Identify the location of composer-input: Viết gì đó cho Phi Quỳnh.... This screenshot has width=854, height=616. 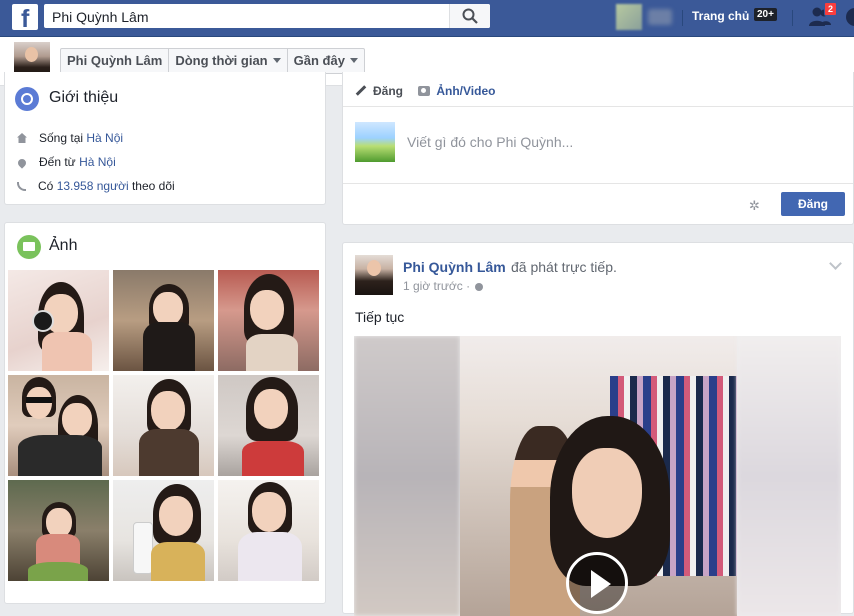
(490, 142).